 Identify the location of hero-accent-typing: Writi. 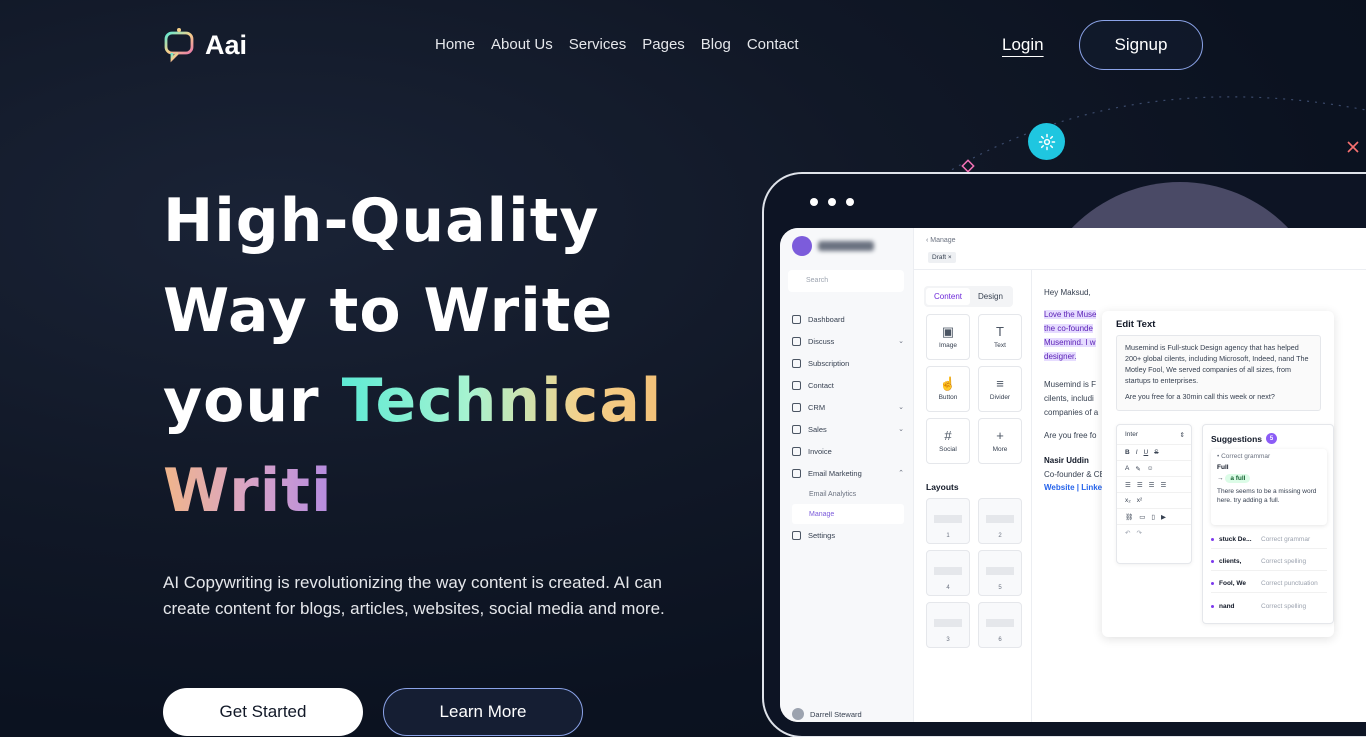
(248, 491).